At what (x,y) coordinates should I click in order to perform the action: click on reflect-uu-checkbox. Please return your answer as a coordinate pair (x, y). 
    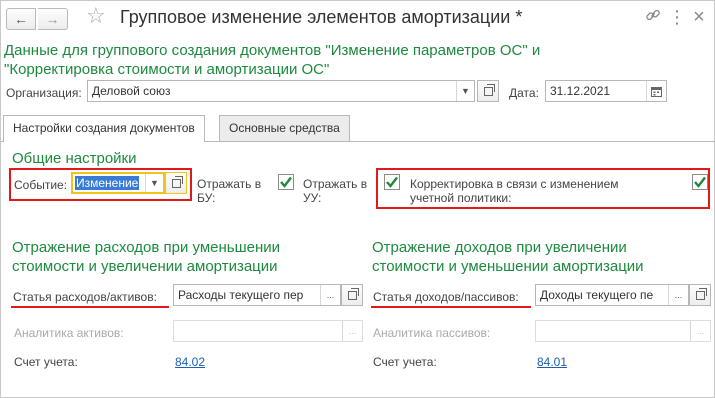
    Looking at the image, I should click on (392, 182).